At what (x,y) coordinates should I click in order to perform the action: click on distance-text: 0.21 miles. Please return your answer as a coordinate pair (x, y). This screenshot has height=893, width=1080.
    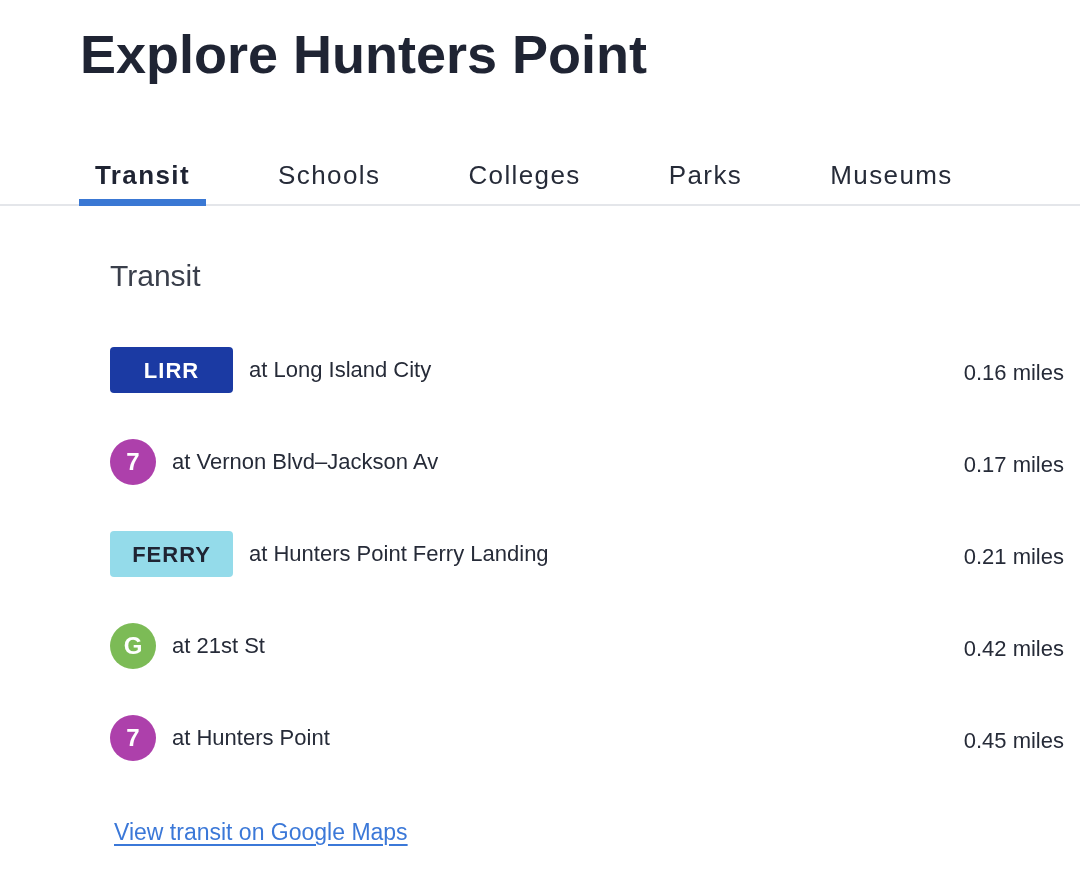
    Looking at the image, I should click on (1013, 557).